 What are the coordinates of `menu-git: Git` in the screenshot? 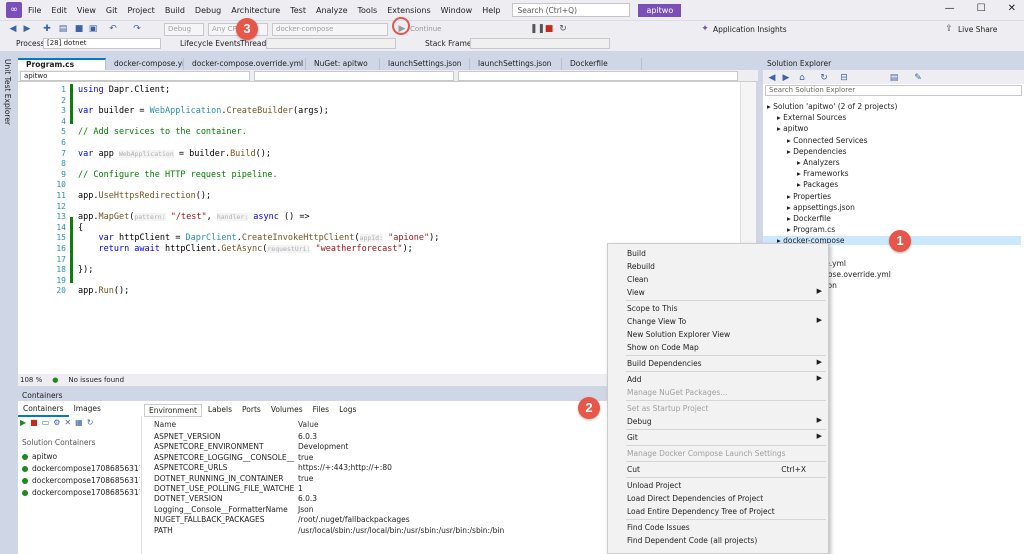 It's located at (112, 10).